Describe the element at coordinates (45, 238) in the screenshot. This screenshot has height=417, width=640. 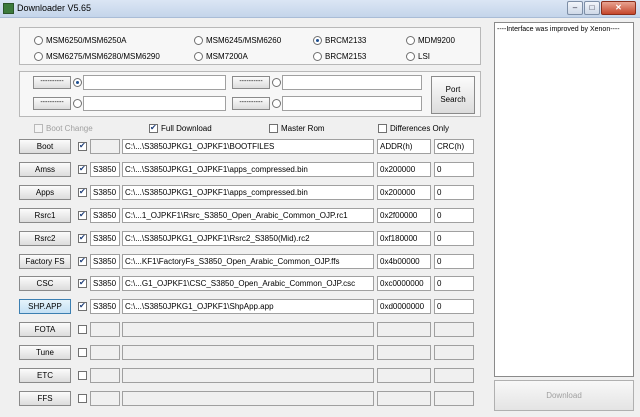
I see `file-button-rsrc2: Rsrc2` at that location.